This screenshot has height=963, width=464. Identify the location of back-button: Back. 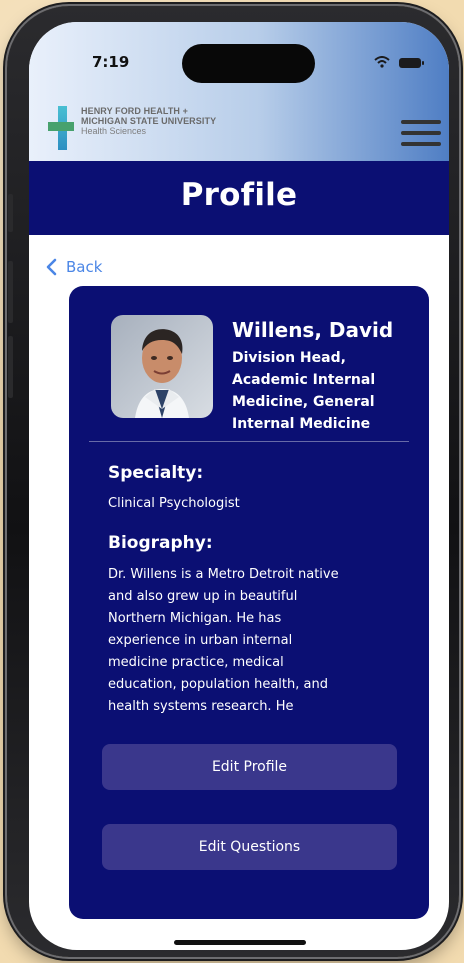
(73, 267).